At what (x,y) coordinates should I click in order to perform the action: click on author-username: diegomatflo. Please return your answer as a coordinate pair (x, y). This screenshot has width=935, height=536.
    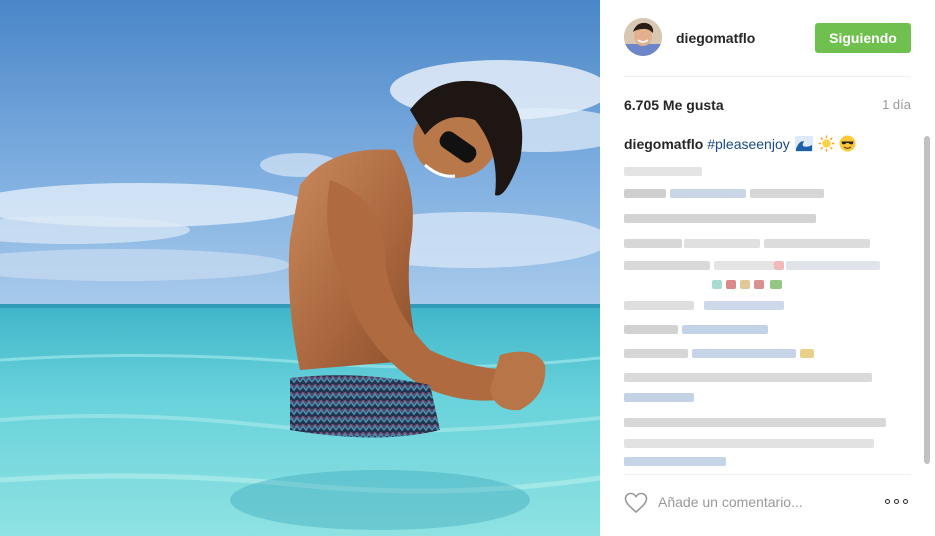
    Looking at the image, I should click on (715, 38).